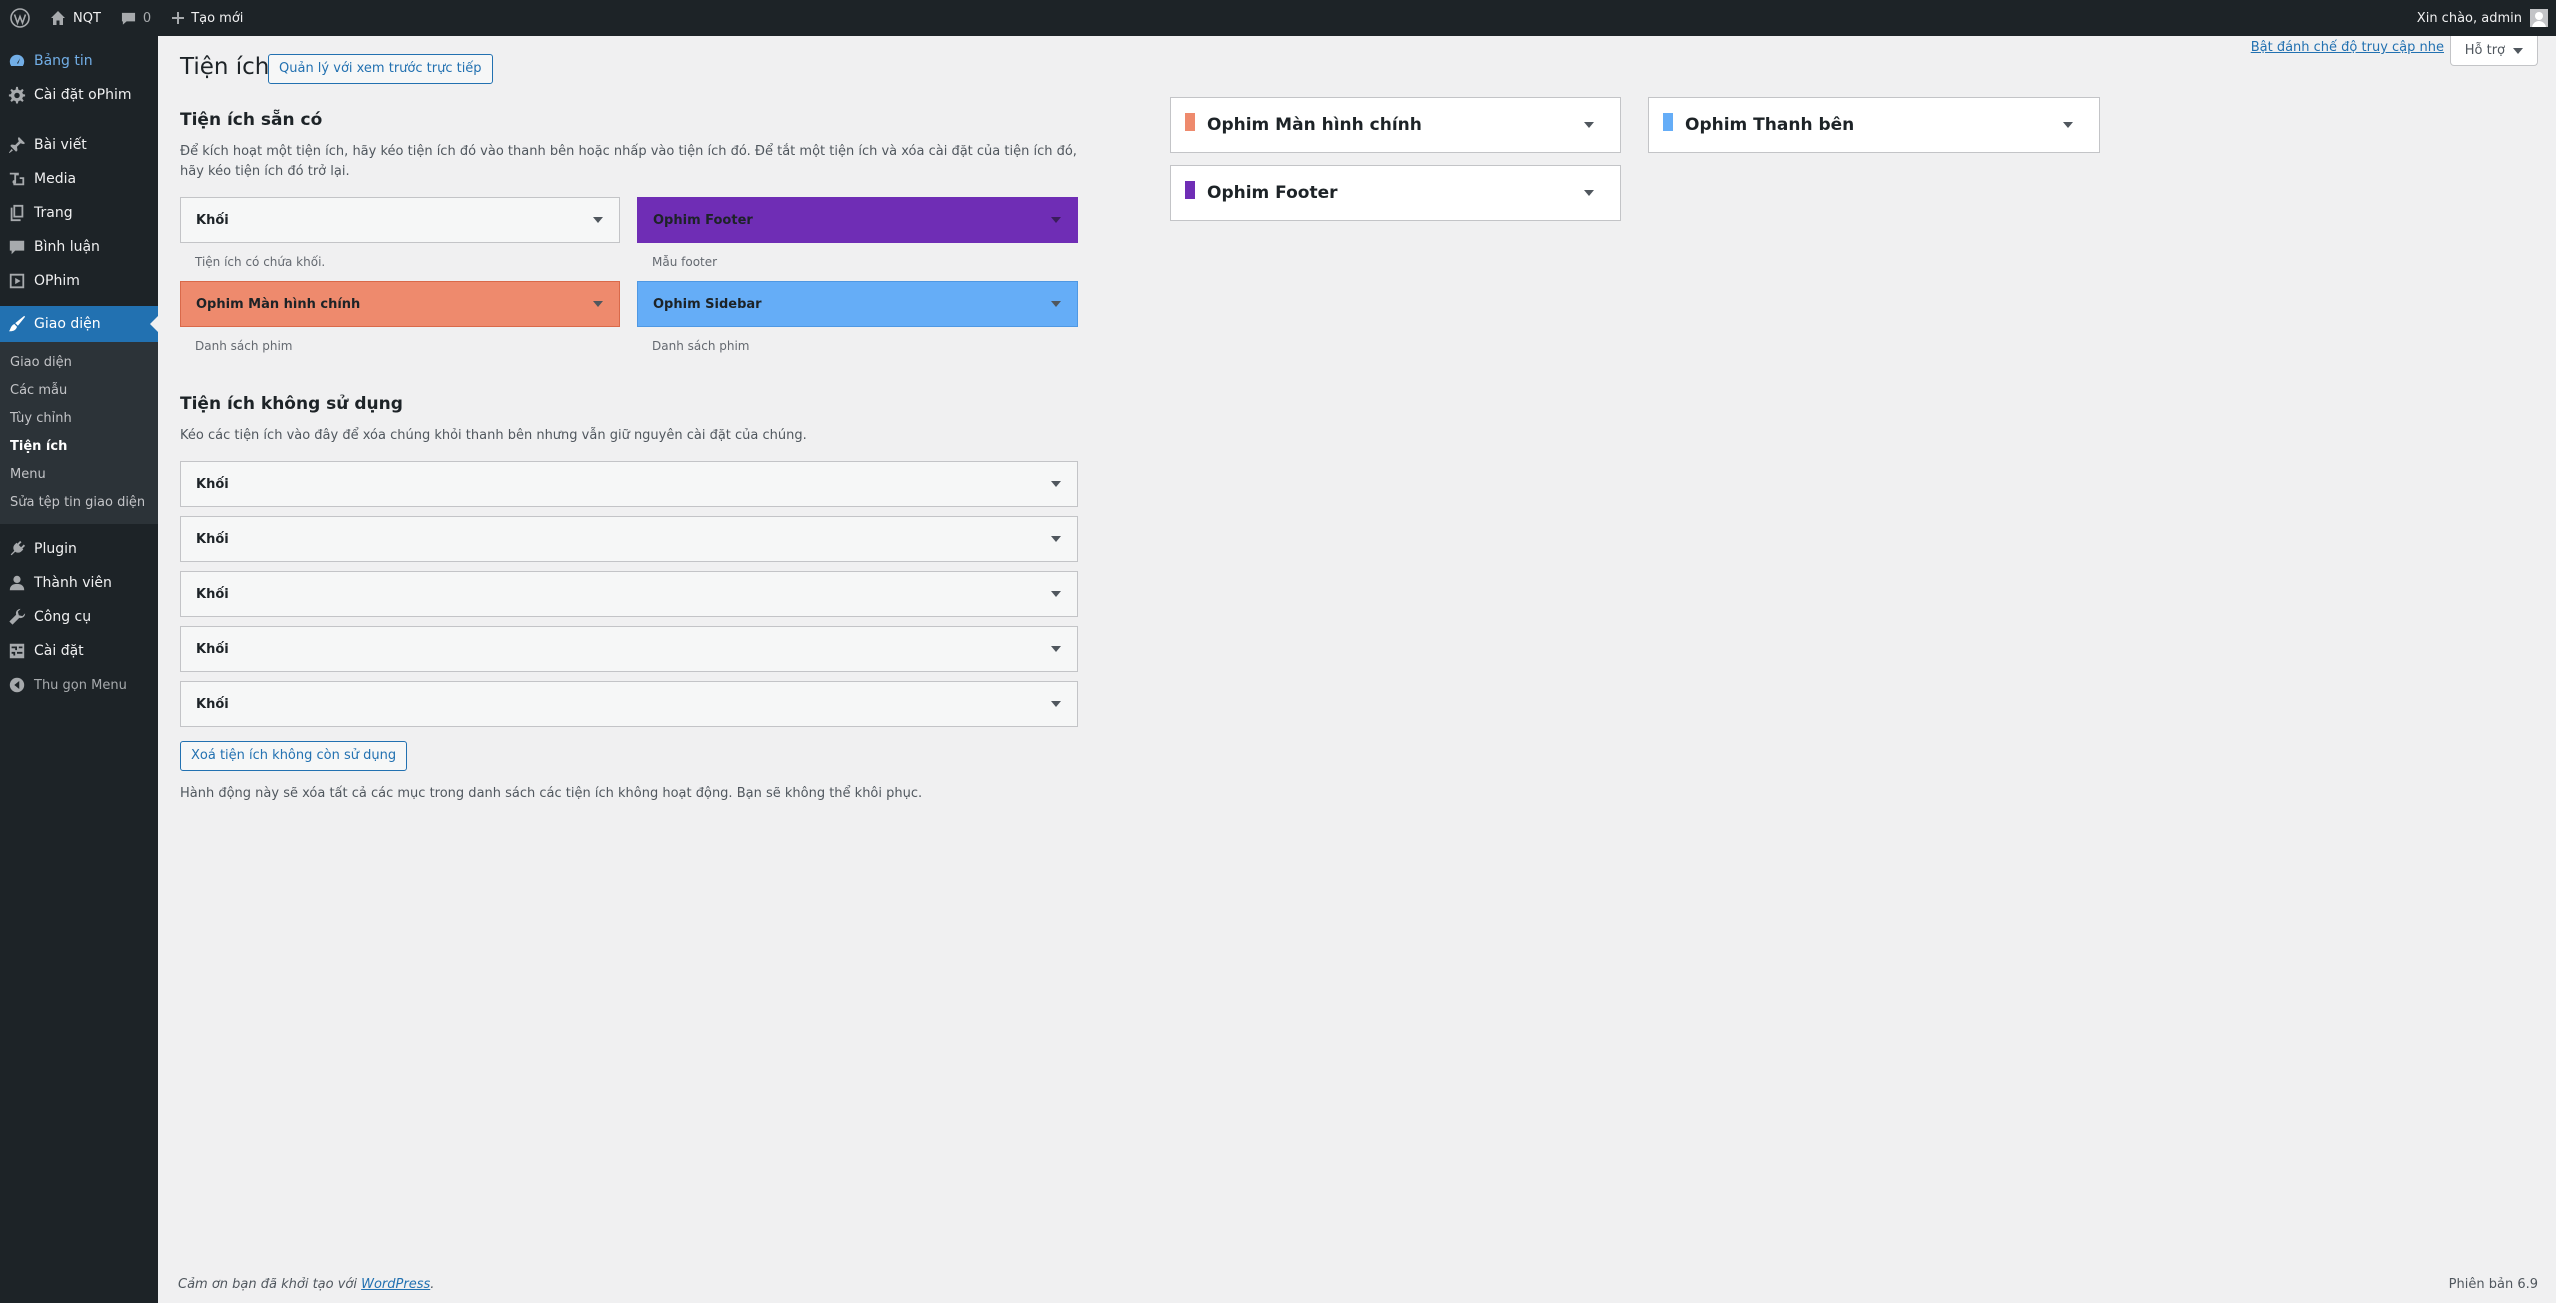 The width and height of the screenshot is (2556, 1303). Describe the element at coordinates (79, 549) in the screenshot. I see `menu-item-plugins: Plugin` at that location.